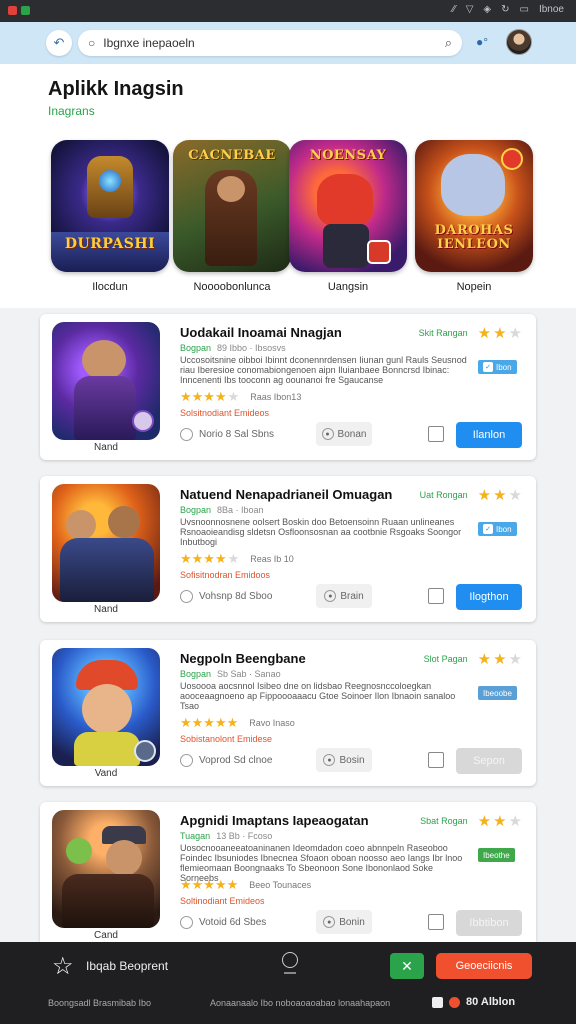 This screenshot has height=1024, width=576. I want to click on app-rating: Uat Rongan ★ ★ ★, so click(470, 495).